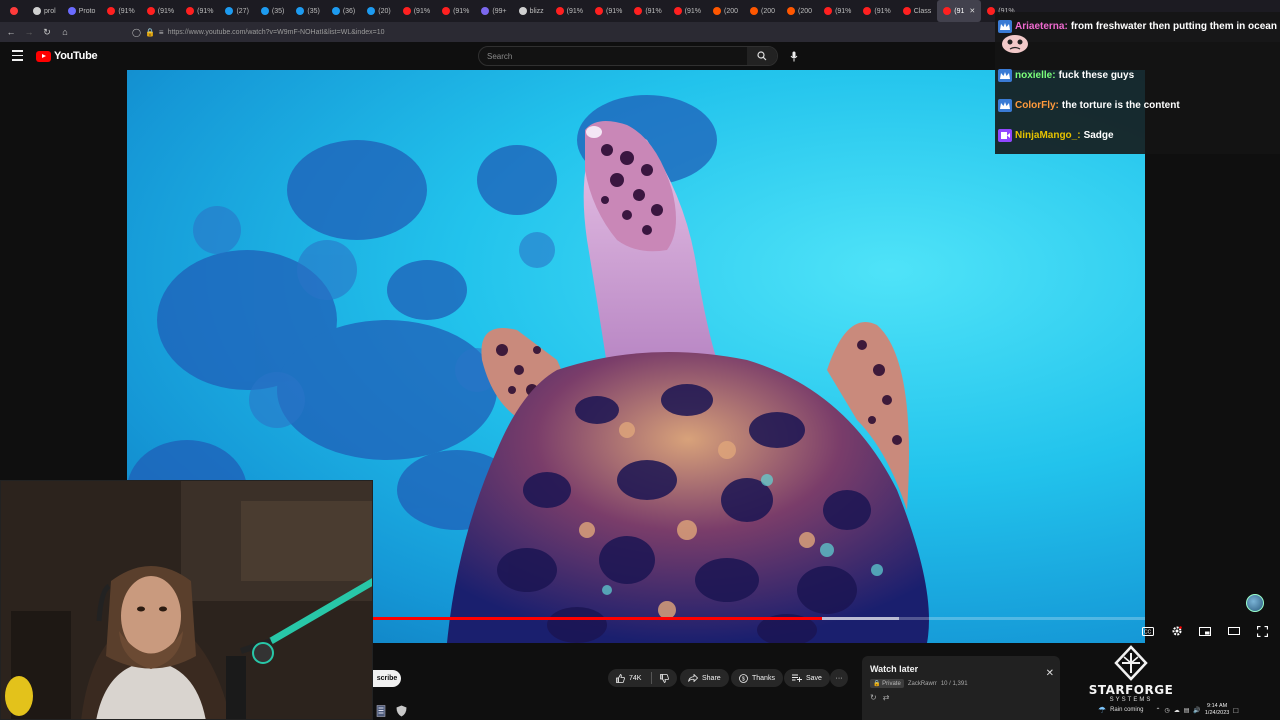  Describe the element at coordinates (343, 11) in the screenshot. I see `browser-tab: (36)` at that location.